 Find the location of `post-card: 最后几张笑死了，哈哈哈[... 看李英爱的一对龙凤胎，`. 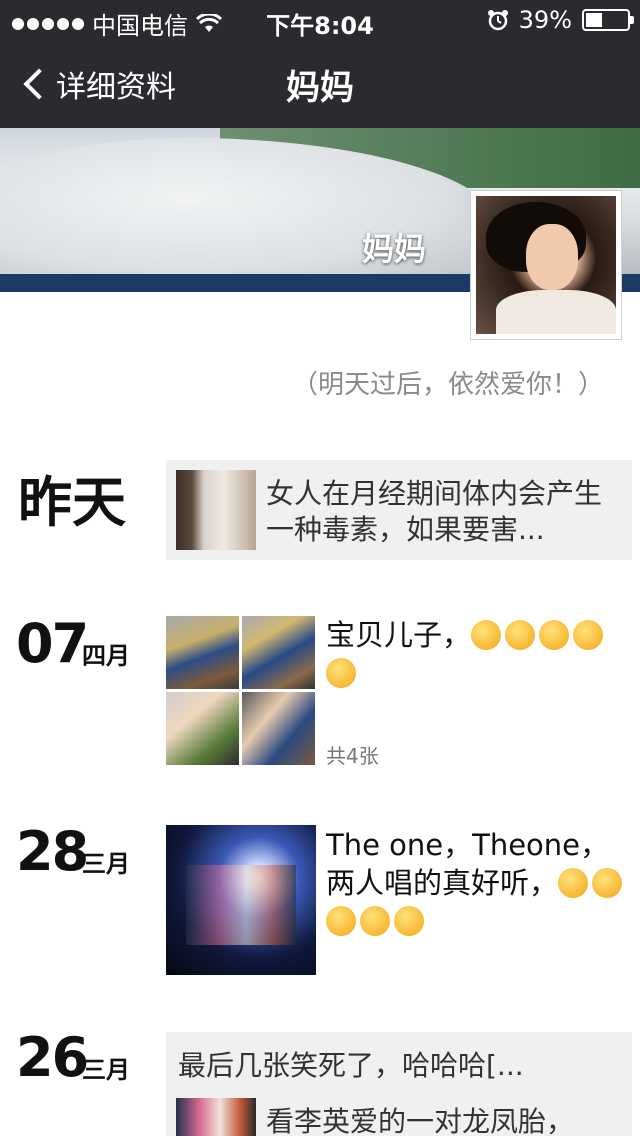

post-card: 最后几张笑死了，哈哈哈[... 看李英爱的一对龙凤胎， is located at coordinates (399, 1084).